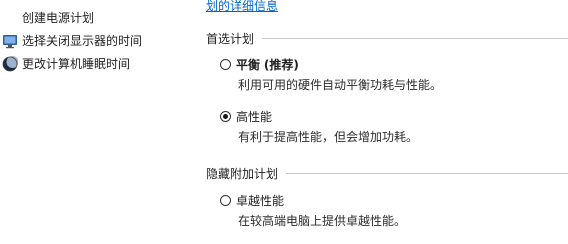  I want to click on ultimate-performance-description: 在较高端电脑上提供卓越性能。, so click(322, 221).